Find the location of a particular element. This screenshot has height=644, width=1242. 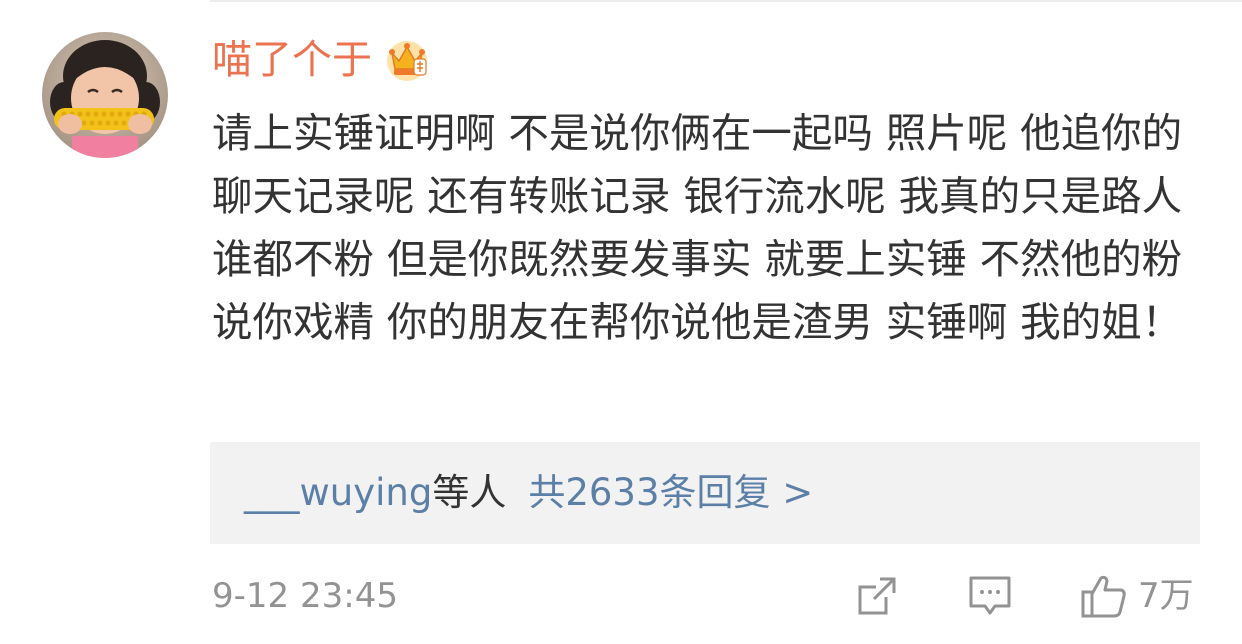

crown-icon is located at coordinates (407, 61).